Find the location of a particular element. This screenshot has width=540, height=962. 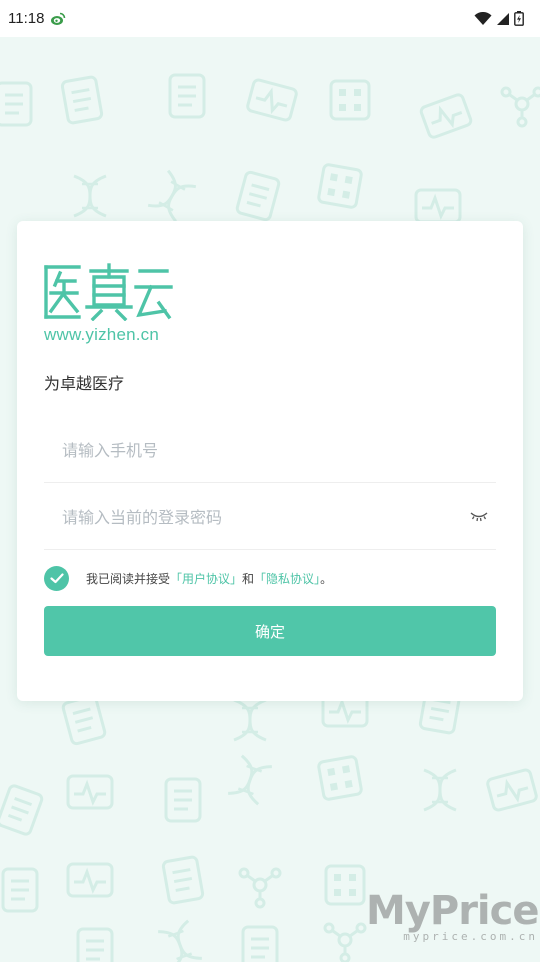

user-agreement-link: 「用户协议」 is located at coordinates (206, 579).